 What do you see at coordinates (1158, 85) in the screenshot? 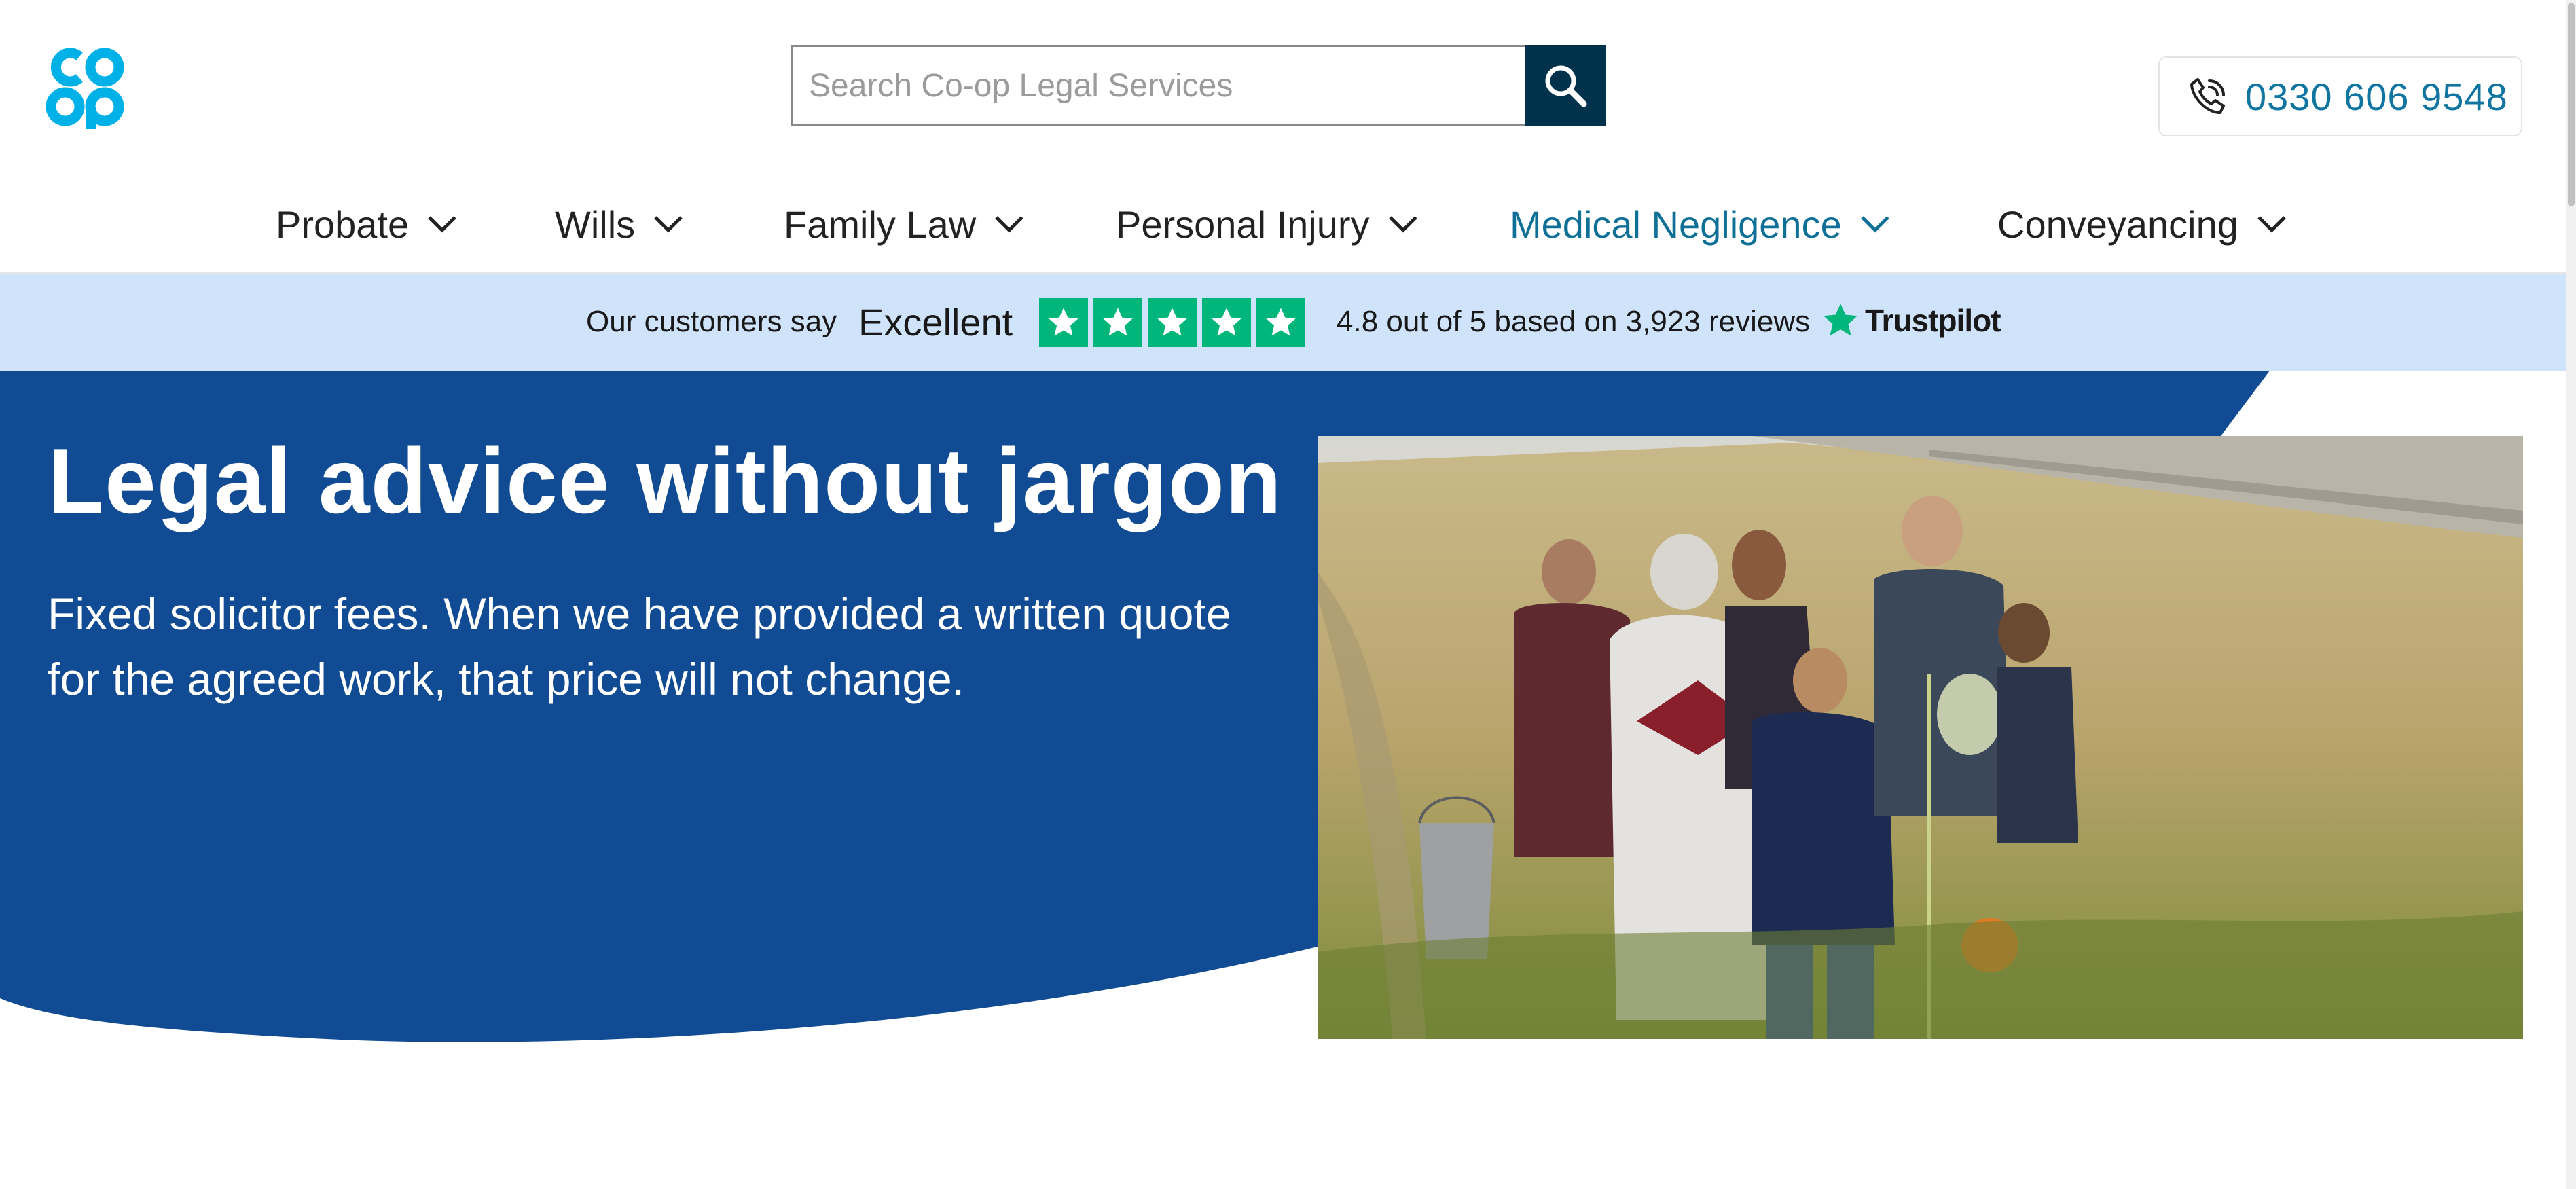
I see `search-input` at bounding box center [1158, 85].